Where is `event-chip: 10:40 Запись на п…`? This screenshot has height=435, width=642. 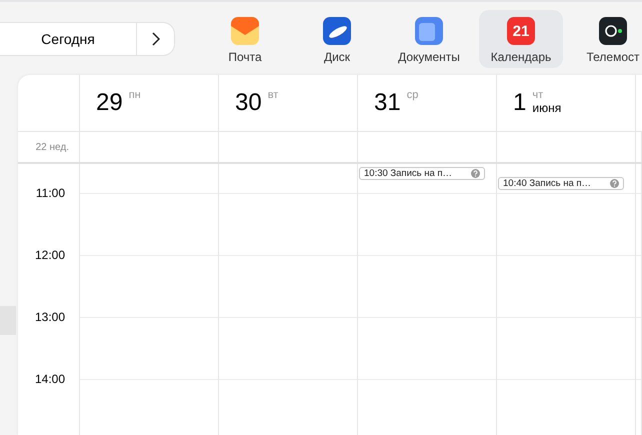 event-chip: 10:40 Запись на п… is located at coordinates (561, 183).